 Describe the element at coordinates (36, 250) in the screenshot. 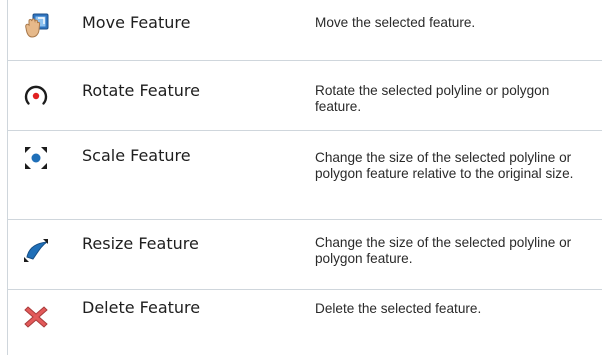

I see `resize-feature-icon` at that location.